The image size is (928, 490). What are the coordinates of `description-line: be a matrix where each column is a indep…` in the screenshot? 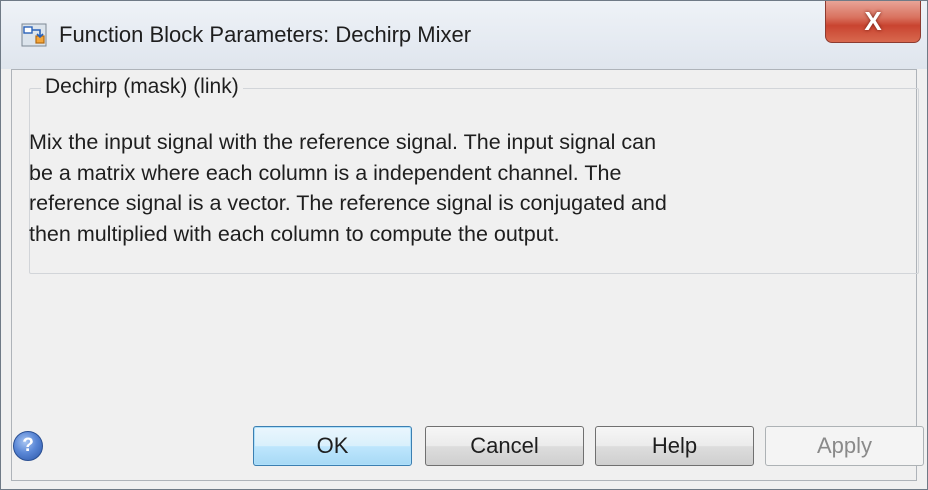 It's located at (325, 172).